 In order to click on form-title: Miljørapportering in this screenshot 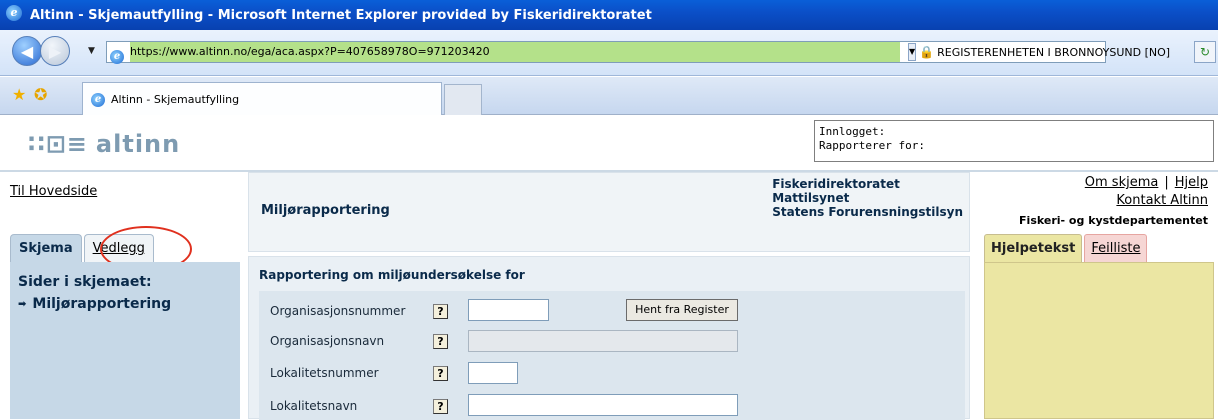, I will do `click(325, 210)`.